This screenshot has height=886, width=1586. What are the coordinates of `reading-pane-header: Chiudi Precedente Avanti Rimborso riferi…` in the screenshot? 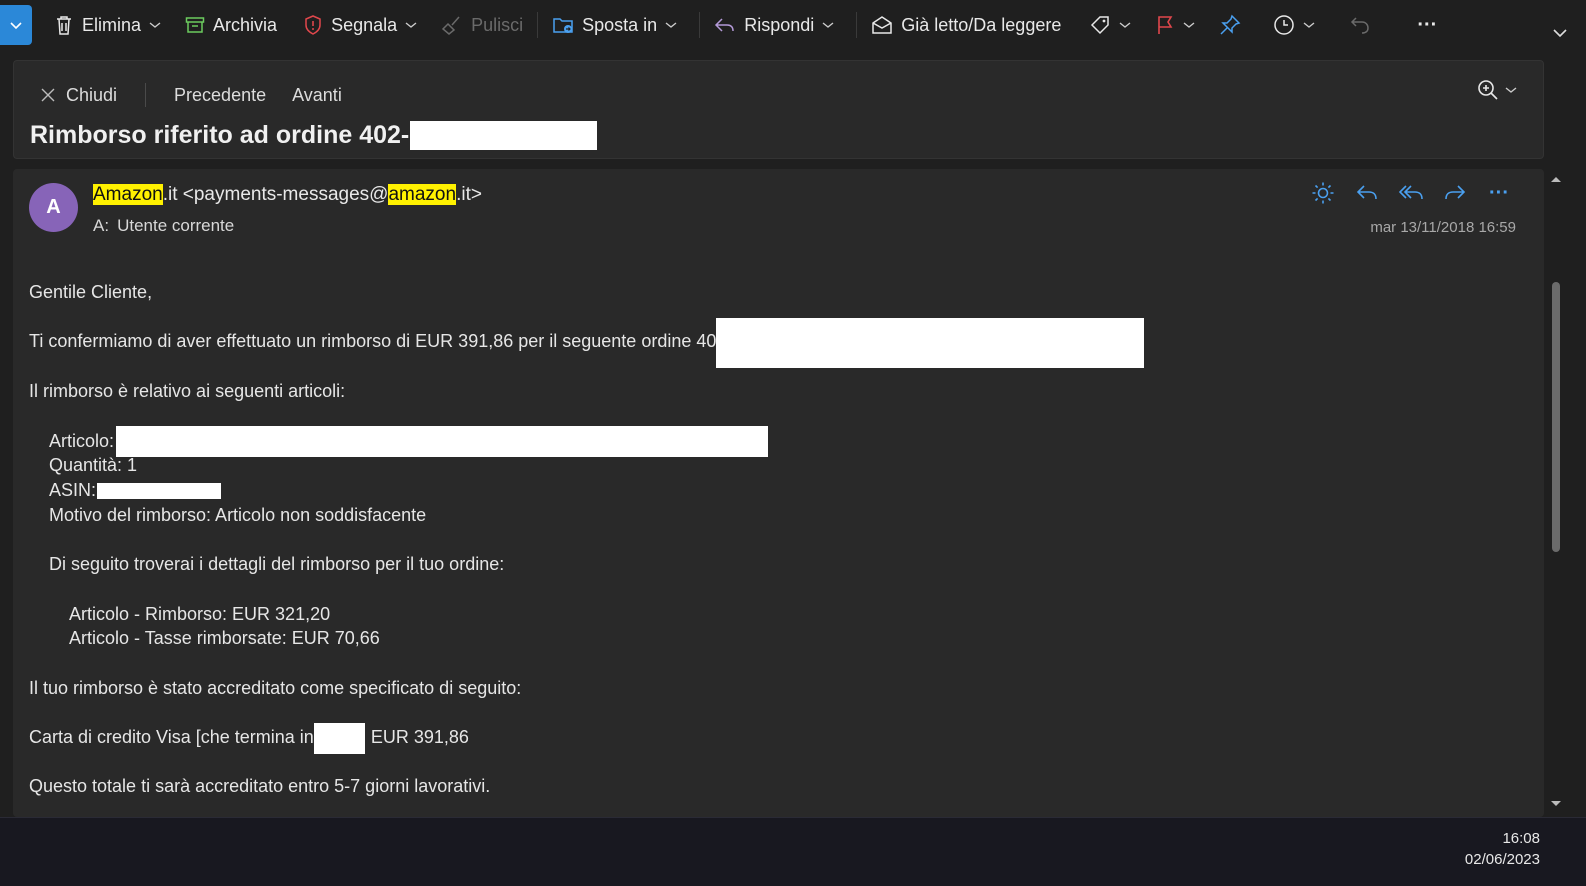 It's located at (778, 109).